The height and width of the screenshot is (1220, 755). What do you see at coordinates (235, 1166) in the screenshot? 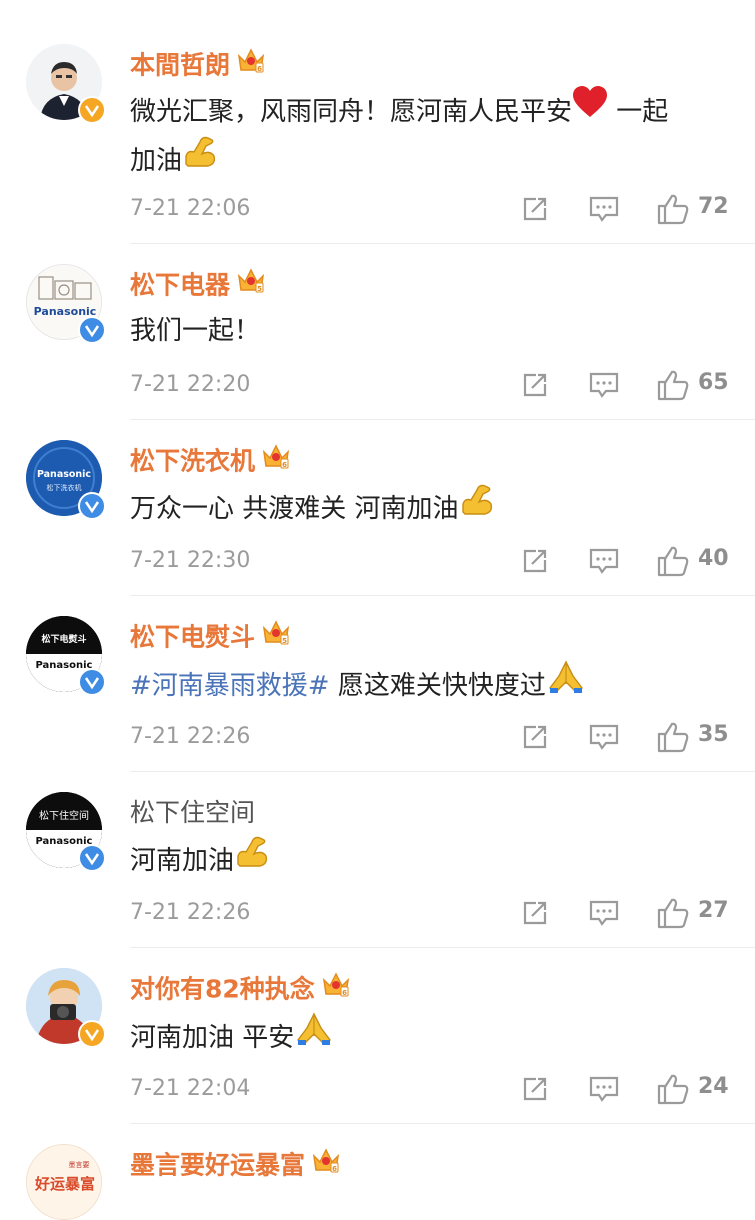
I see `comment-author: 墨言要好运暴富 6` at bounding box center [235, 1166].